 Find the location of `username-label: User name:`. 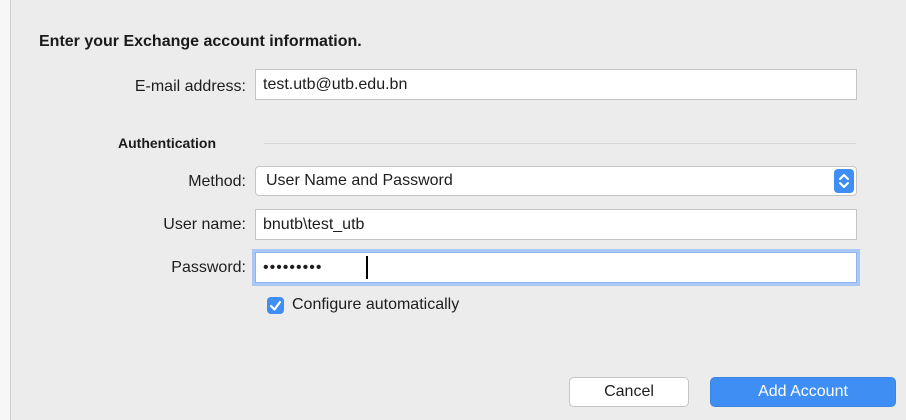

username-label: User name: is located at coordinates (204, 224).